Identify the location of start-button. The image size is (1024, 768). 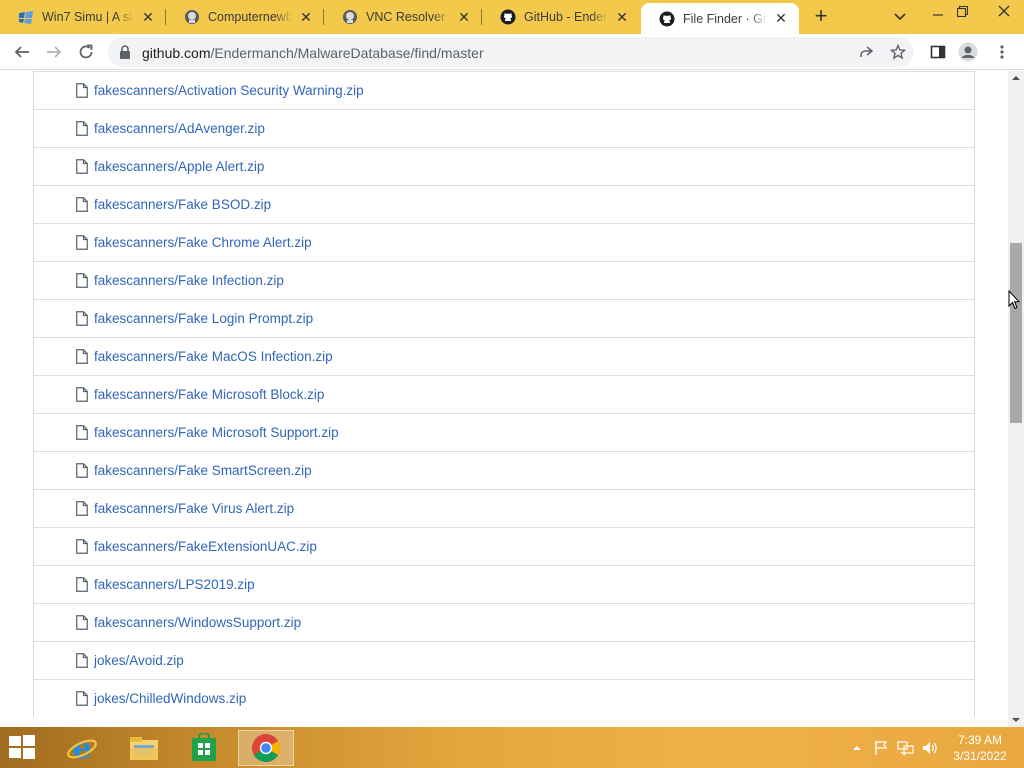
(24, 748).